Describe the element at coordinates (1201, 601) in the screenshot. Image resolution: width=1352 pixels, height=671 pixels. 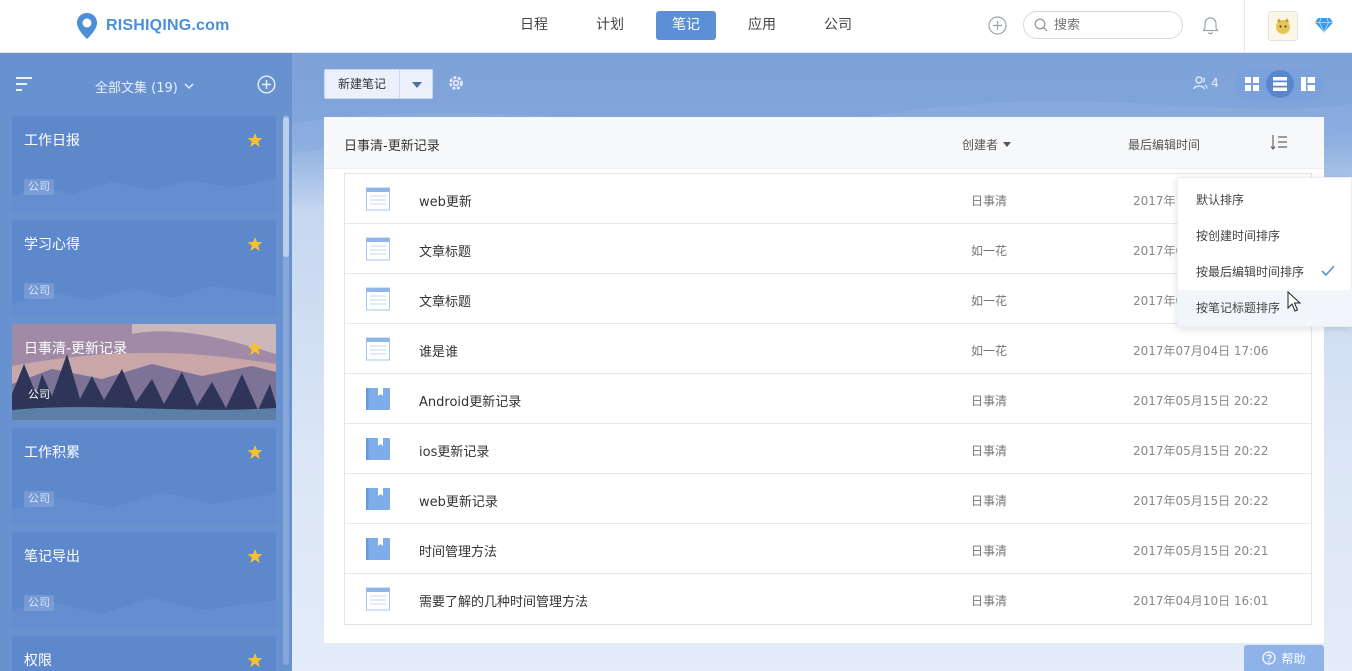
I see `note-edited-time: 2017年04月10日 16:01` at that location.